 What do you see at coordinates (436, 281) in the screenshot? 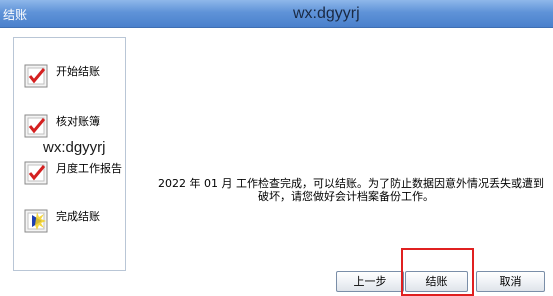
I see `close-accounts-button: 结账` at bounding box center [436, 281].